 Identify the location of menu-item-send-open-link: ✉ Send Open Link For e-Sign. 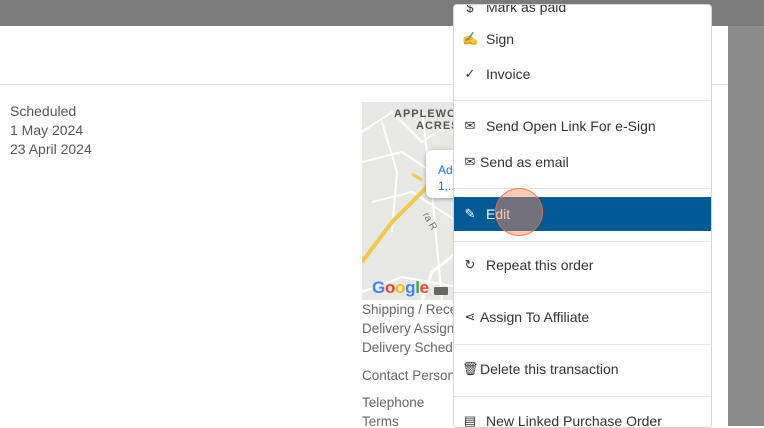
(582, 126).